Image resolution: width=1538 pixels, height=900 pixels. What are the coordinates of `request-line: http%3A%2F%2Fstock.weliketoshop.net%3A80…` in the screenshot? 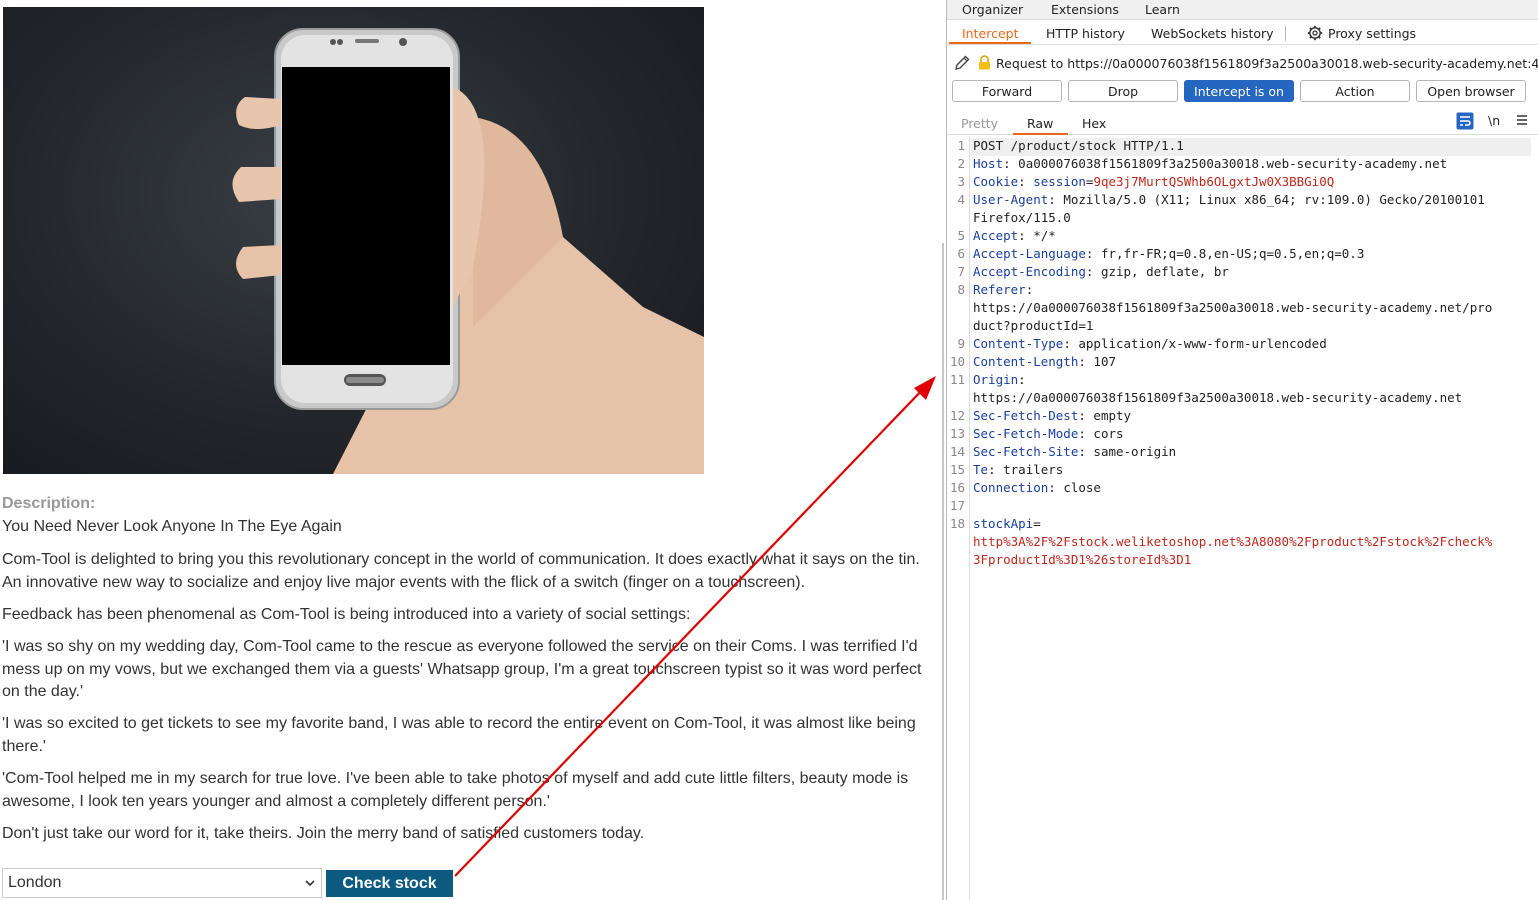 It's located at (1232, 541).